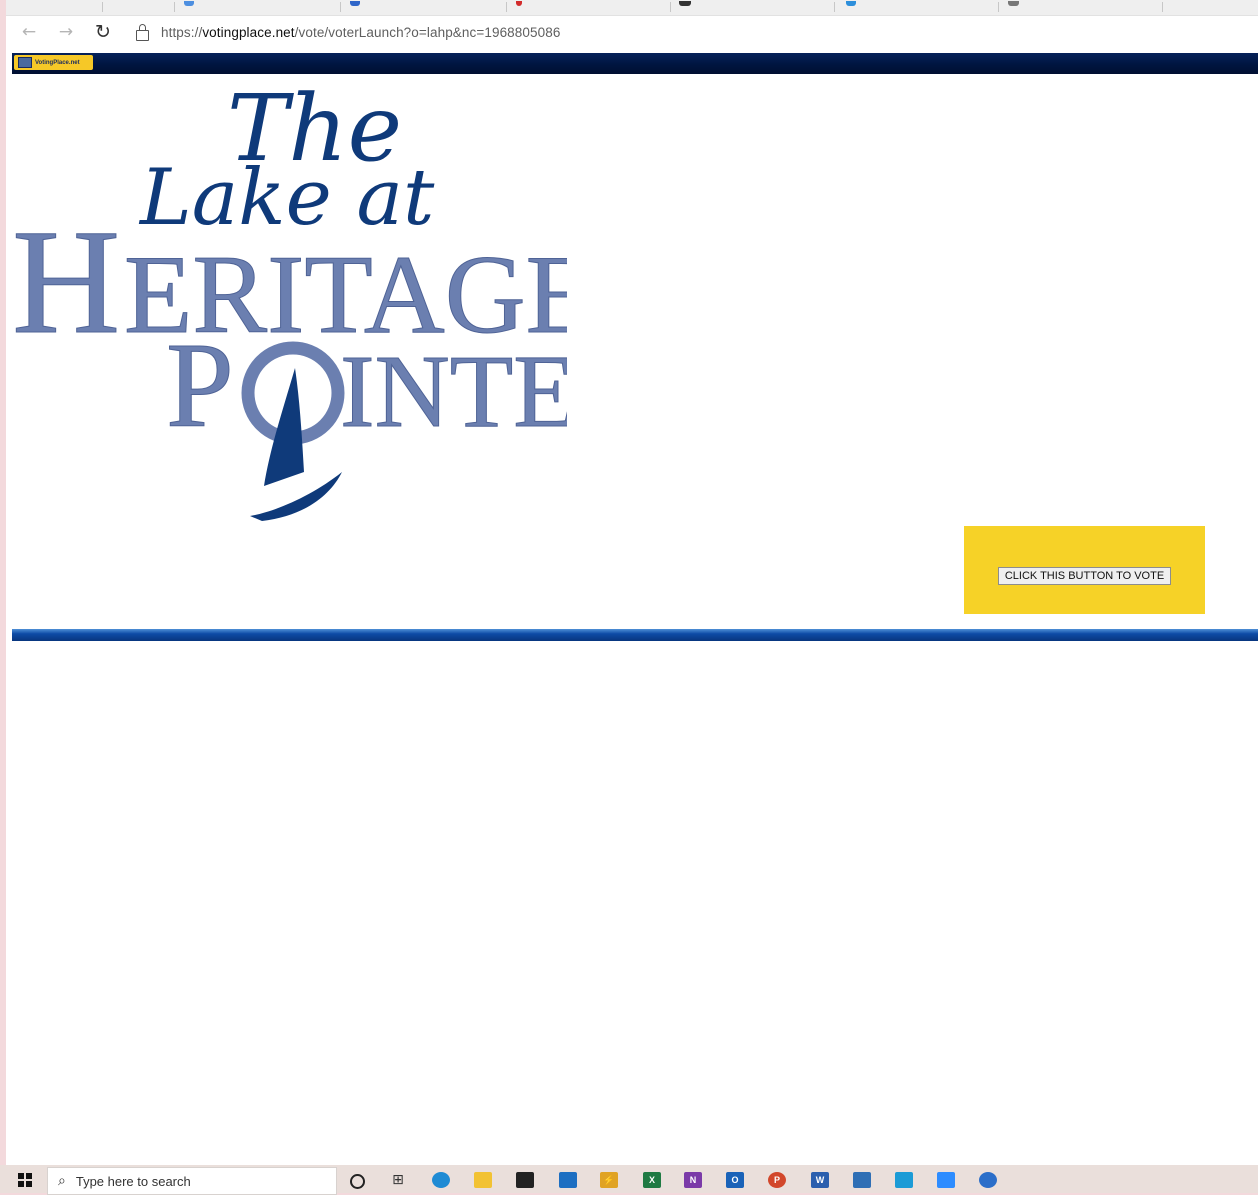 The height and width of the screenshot is (1195, 1258). What do you see at coordinates (103, 32) in the screenshot?
I see `reload-icon: ↻` at bounding box center [103, 32].